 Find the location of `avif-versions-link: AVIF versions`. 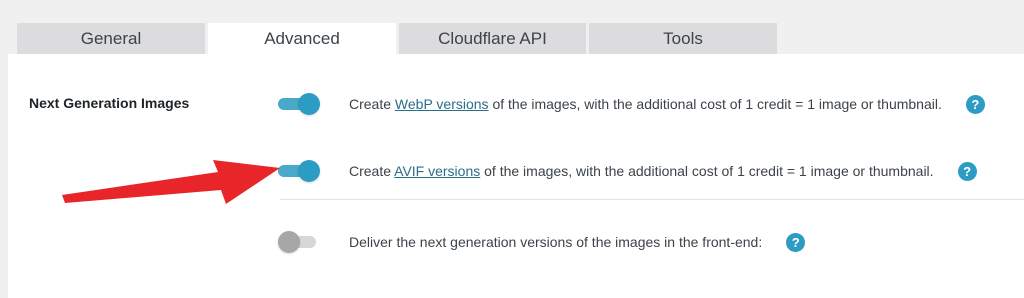

avif-versions-link: AVIF versions is located at coordinates (437, 171).